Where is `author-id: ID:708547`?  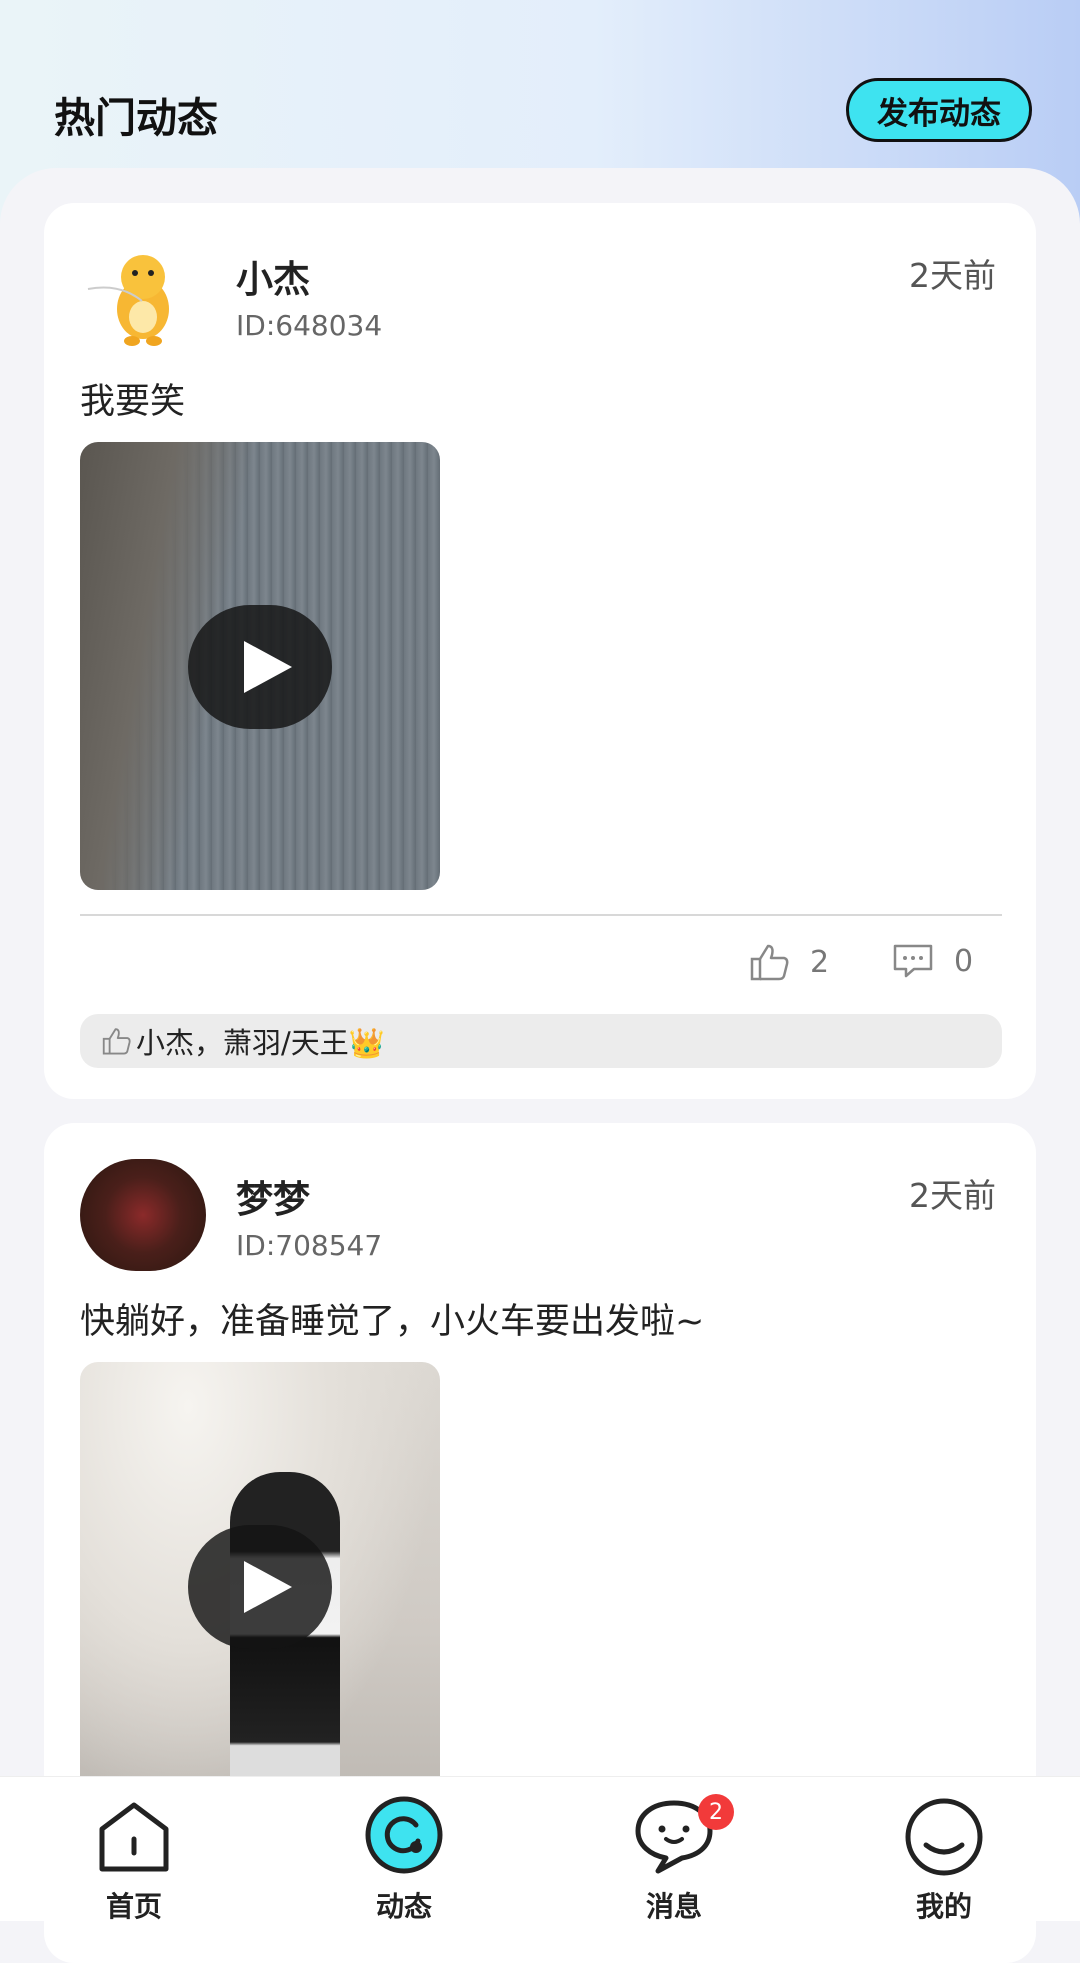 author-id: ID:708547 is located at coordinates (309, 1245).